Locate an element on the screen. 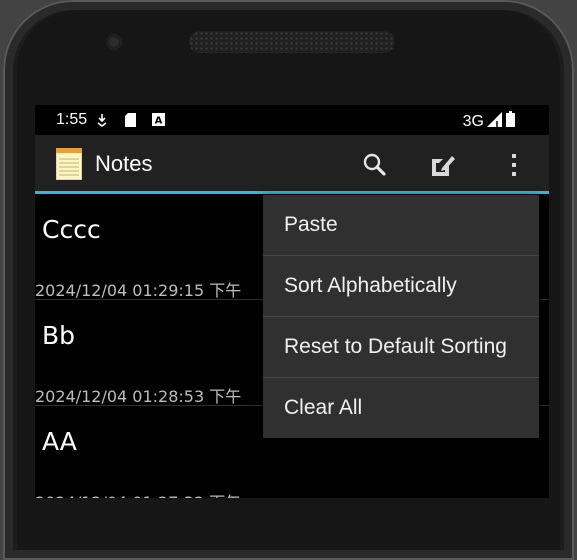  overflow-menu-icon is located at coordinates (514, 165).